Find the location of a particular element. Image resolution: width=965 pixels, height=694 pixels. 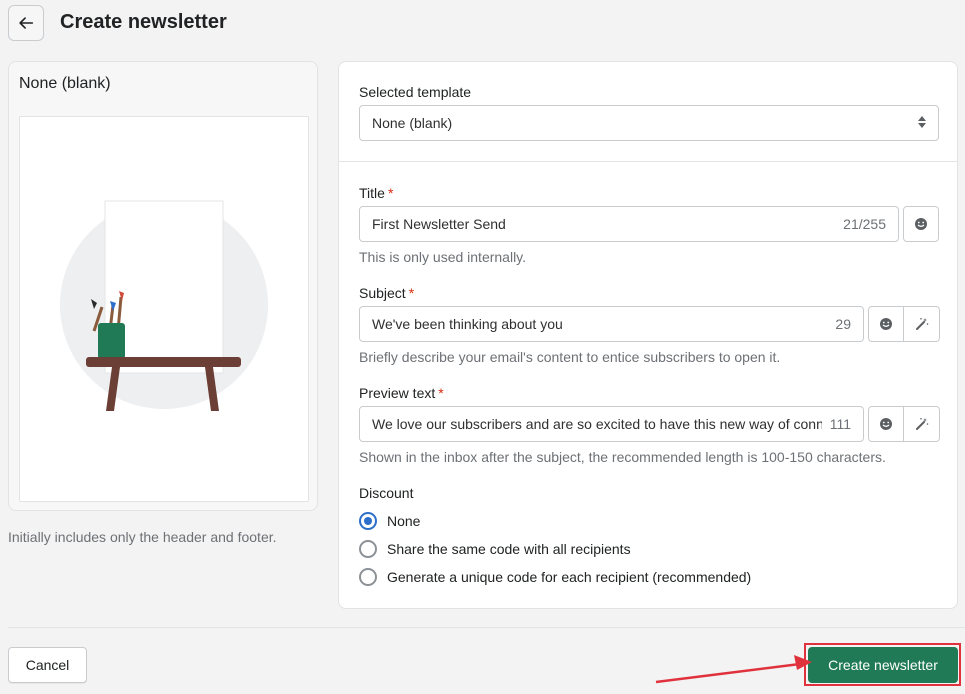

subject-label: Subject * is located at coordinates (387, 293).